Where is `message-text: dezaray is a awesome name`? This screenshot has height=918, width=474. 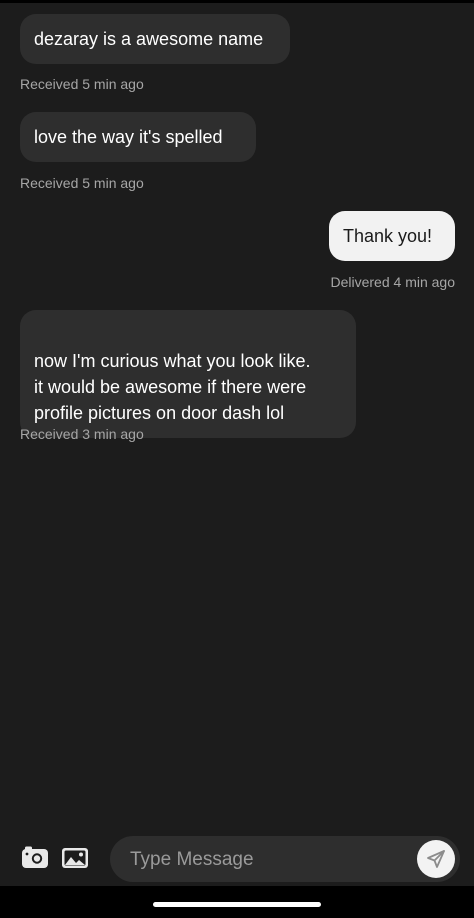 message-text: dezaray is a awesome name is located at coordinates (149, 39).